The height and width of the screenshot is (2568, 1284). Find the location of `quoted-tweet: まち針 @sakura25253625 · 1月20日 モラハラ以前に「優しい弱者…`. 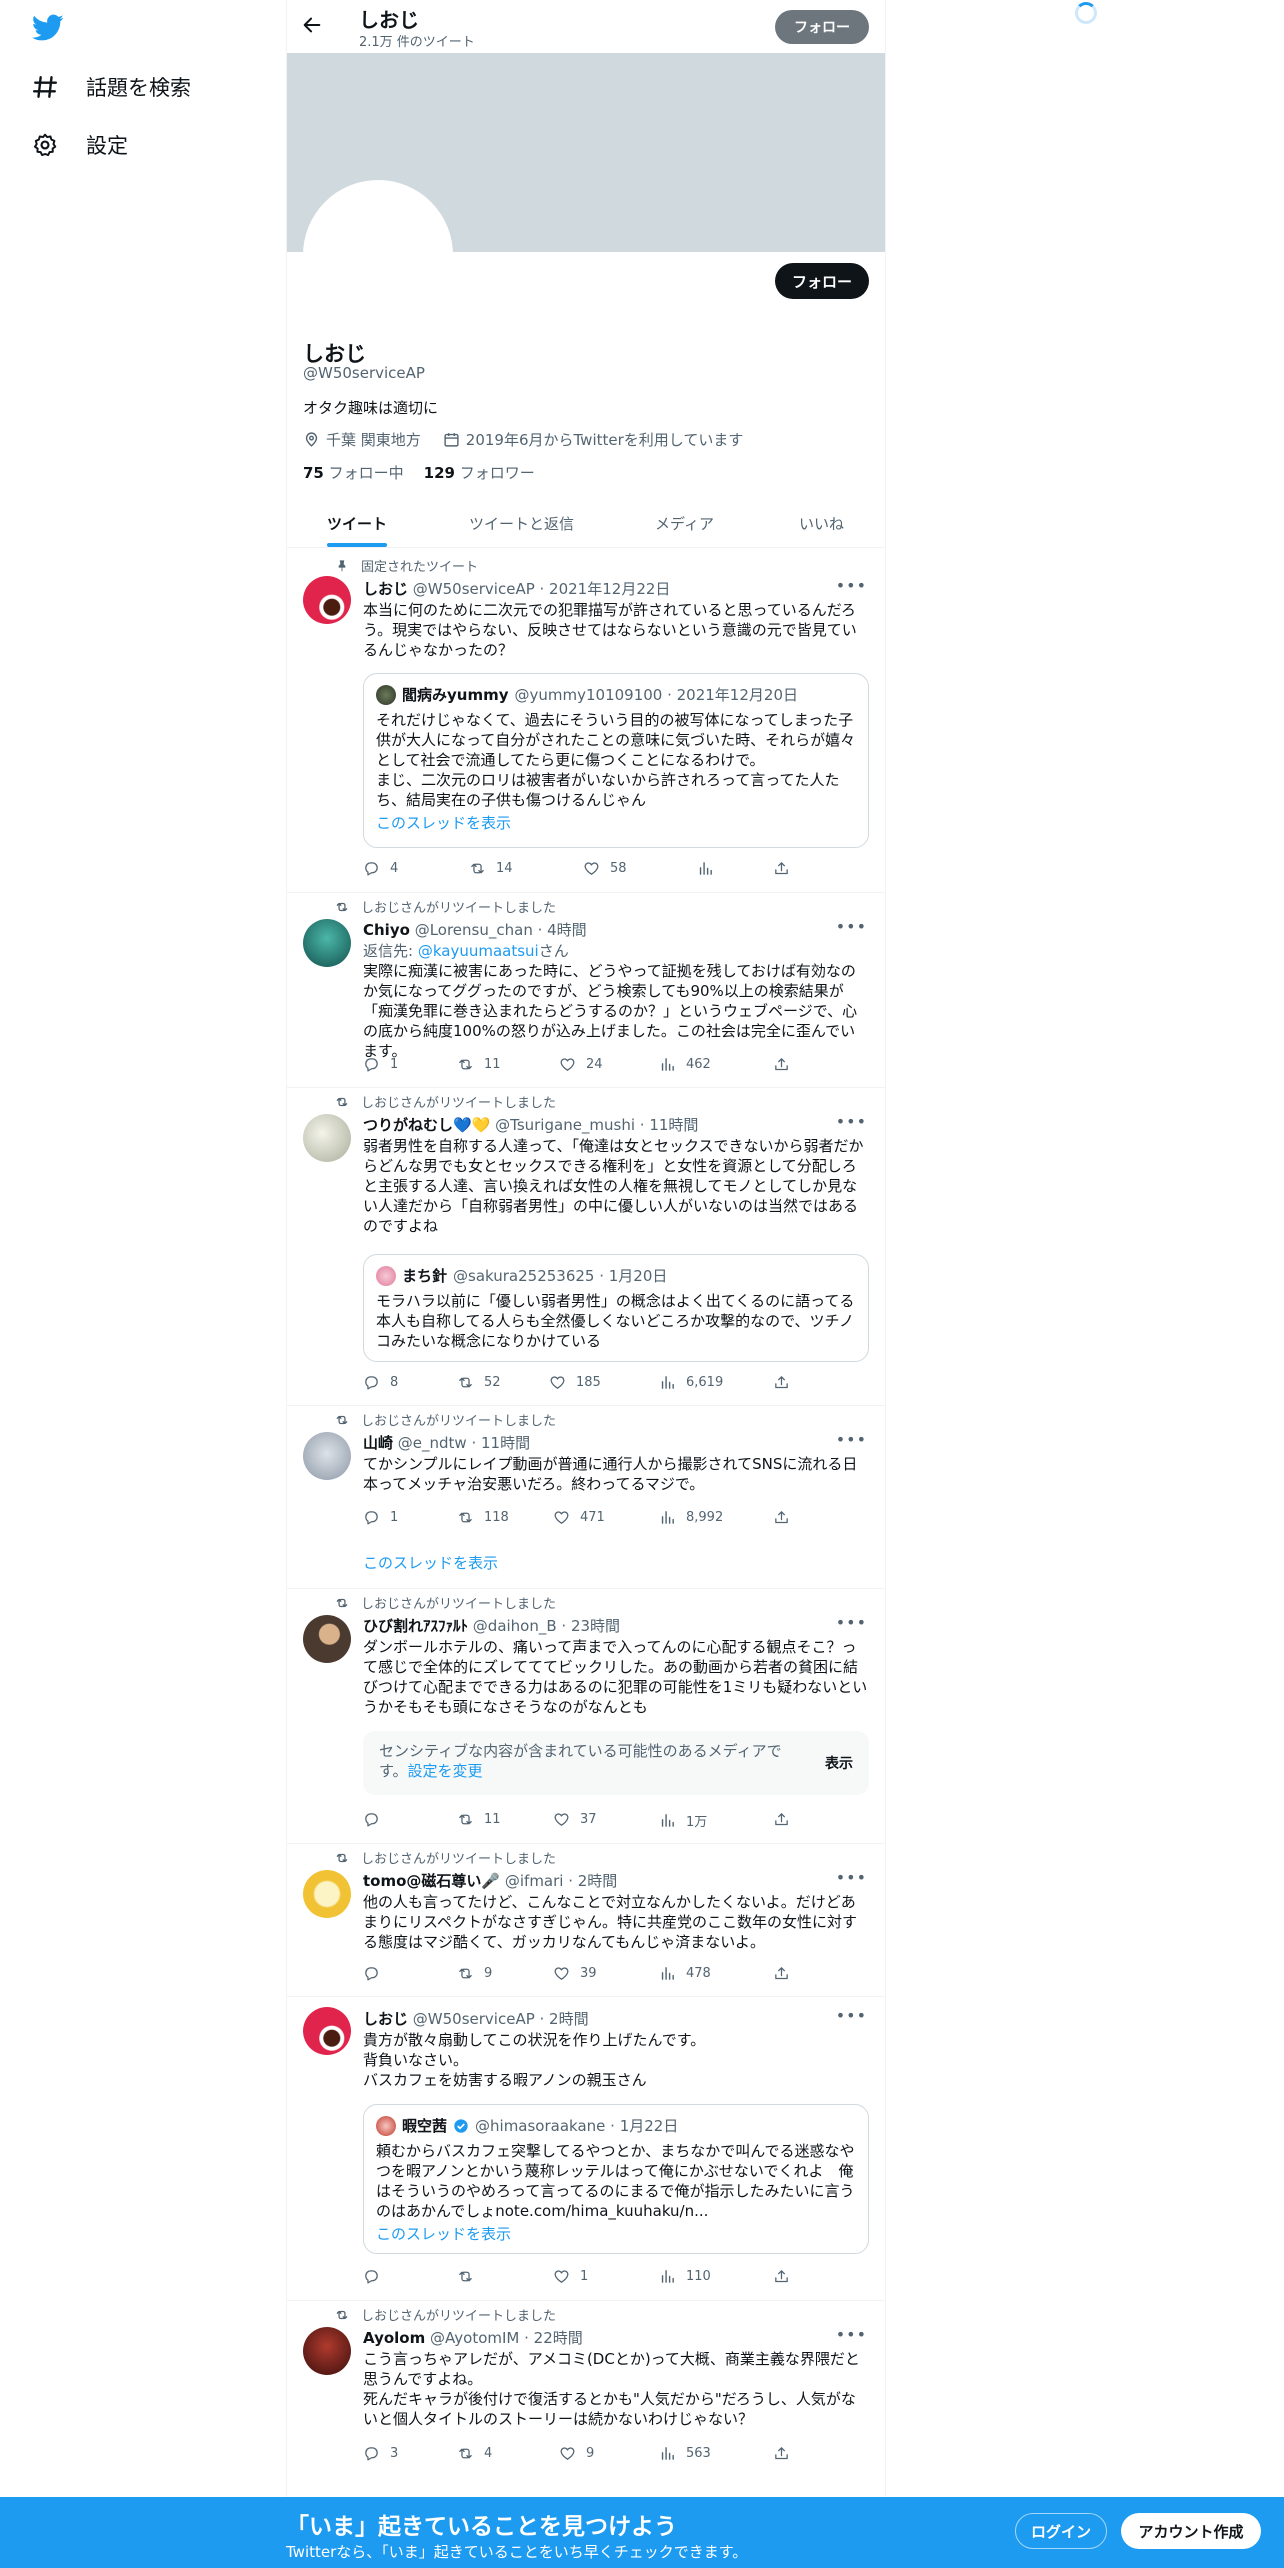

quoted-tweet: まち針 @sakura25253625 · 1月20日 モラハラ以前に「優しい弱者… is located at coordinates (616, 1308).